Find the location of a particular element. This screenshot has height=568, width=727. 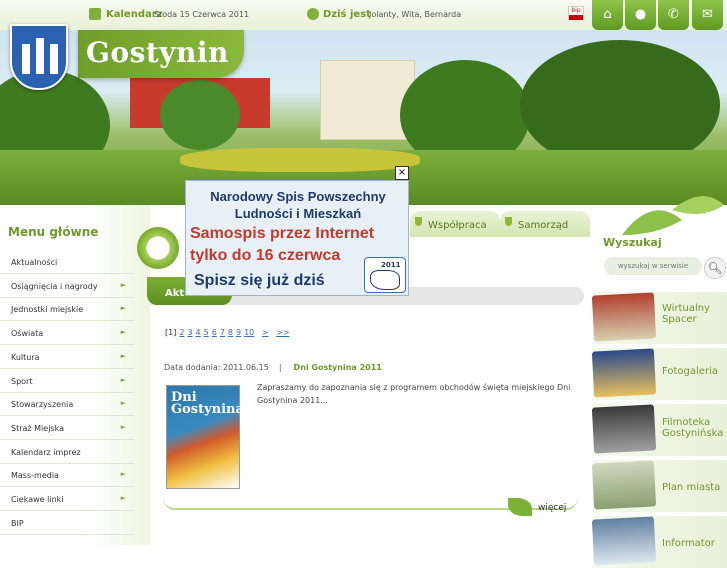

fotogaleria-link: Fotogaleria is located at coordinates (659, 374).